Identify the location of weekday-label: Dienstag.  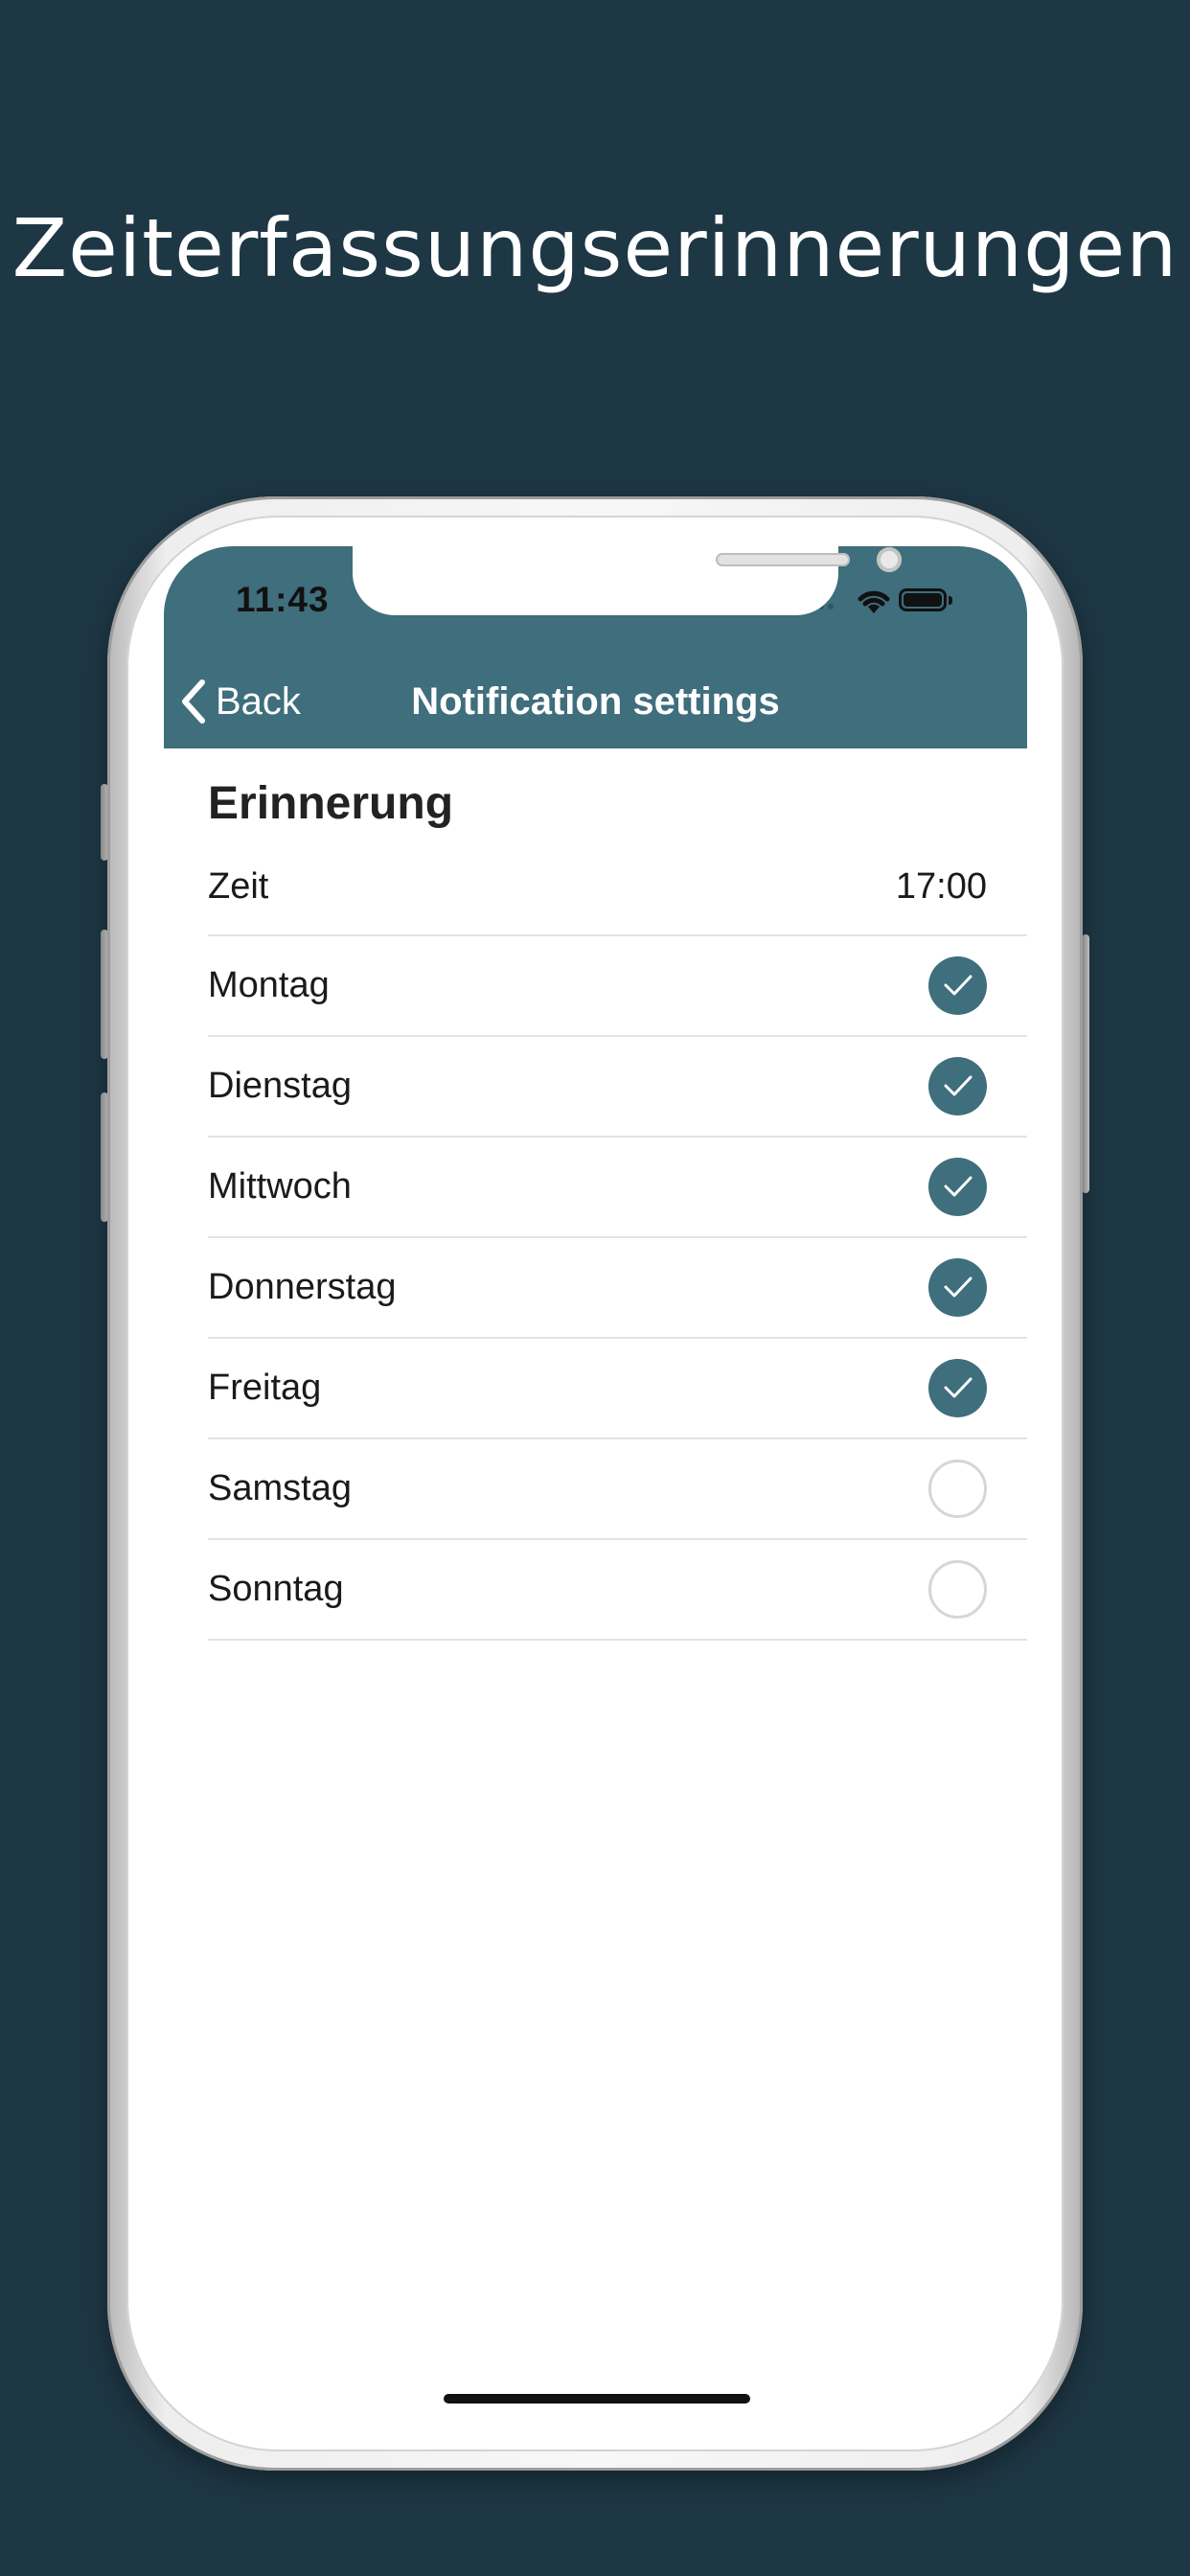
(280, 1086).